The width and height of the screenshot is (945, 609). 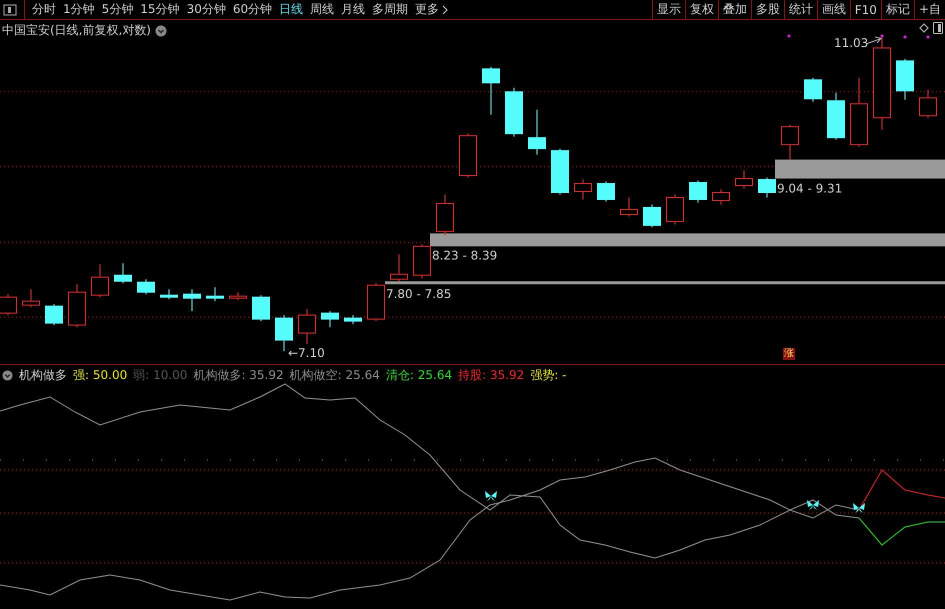 What do you see at coordinates (548, 375) in the screenshot?
I see `indicator-value: 强势: -` at bounding box center [548, 375].